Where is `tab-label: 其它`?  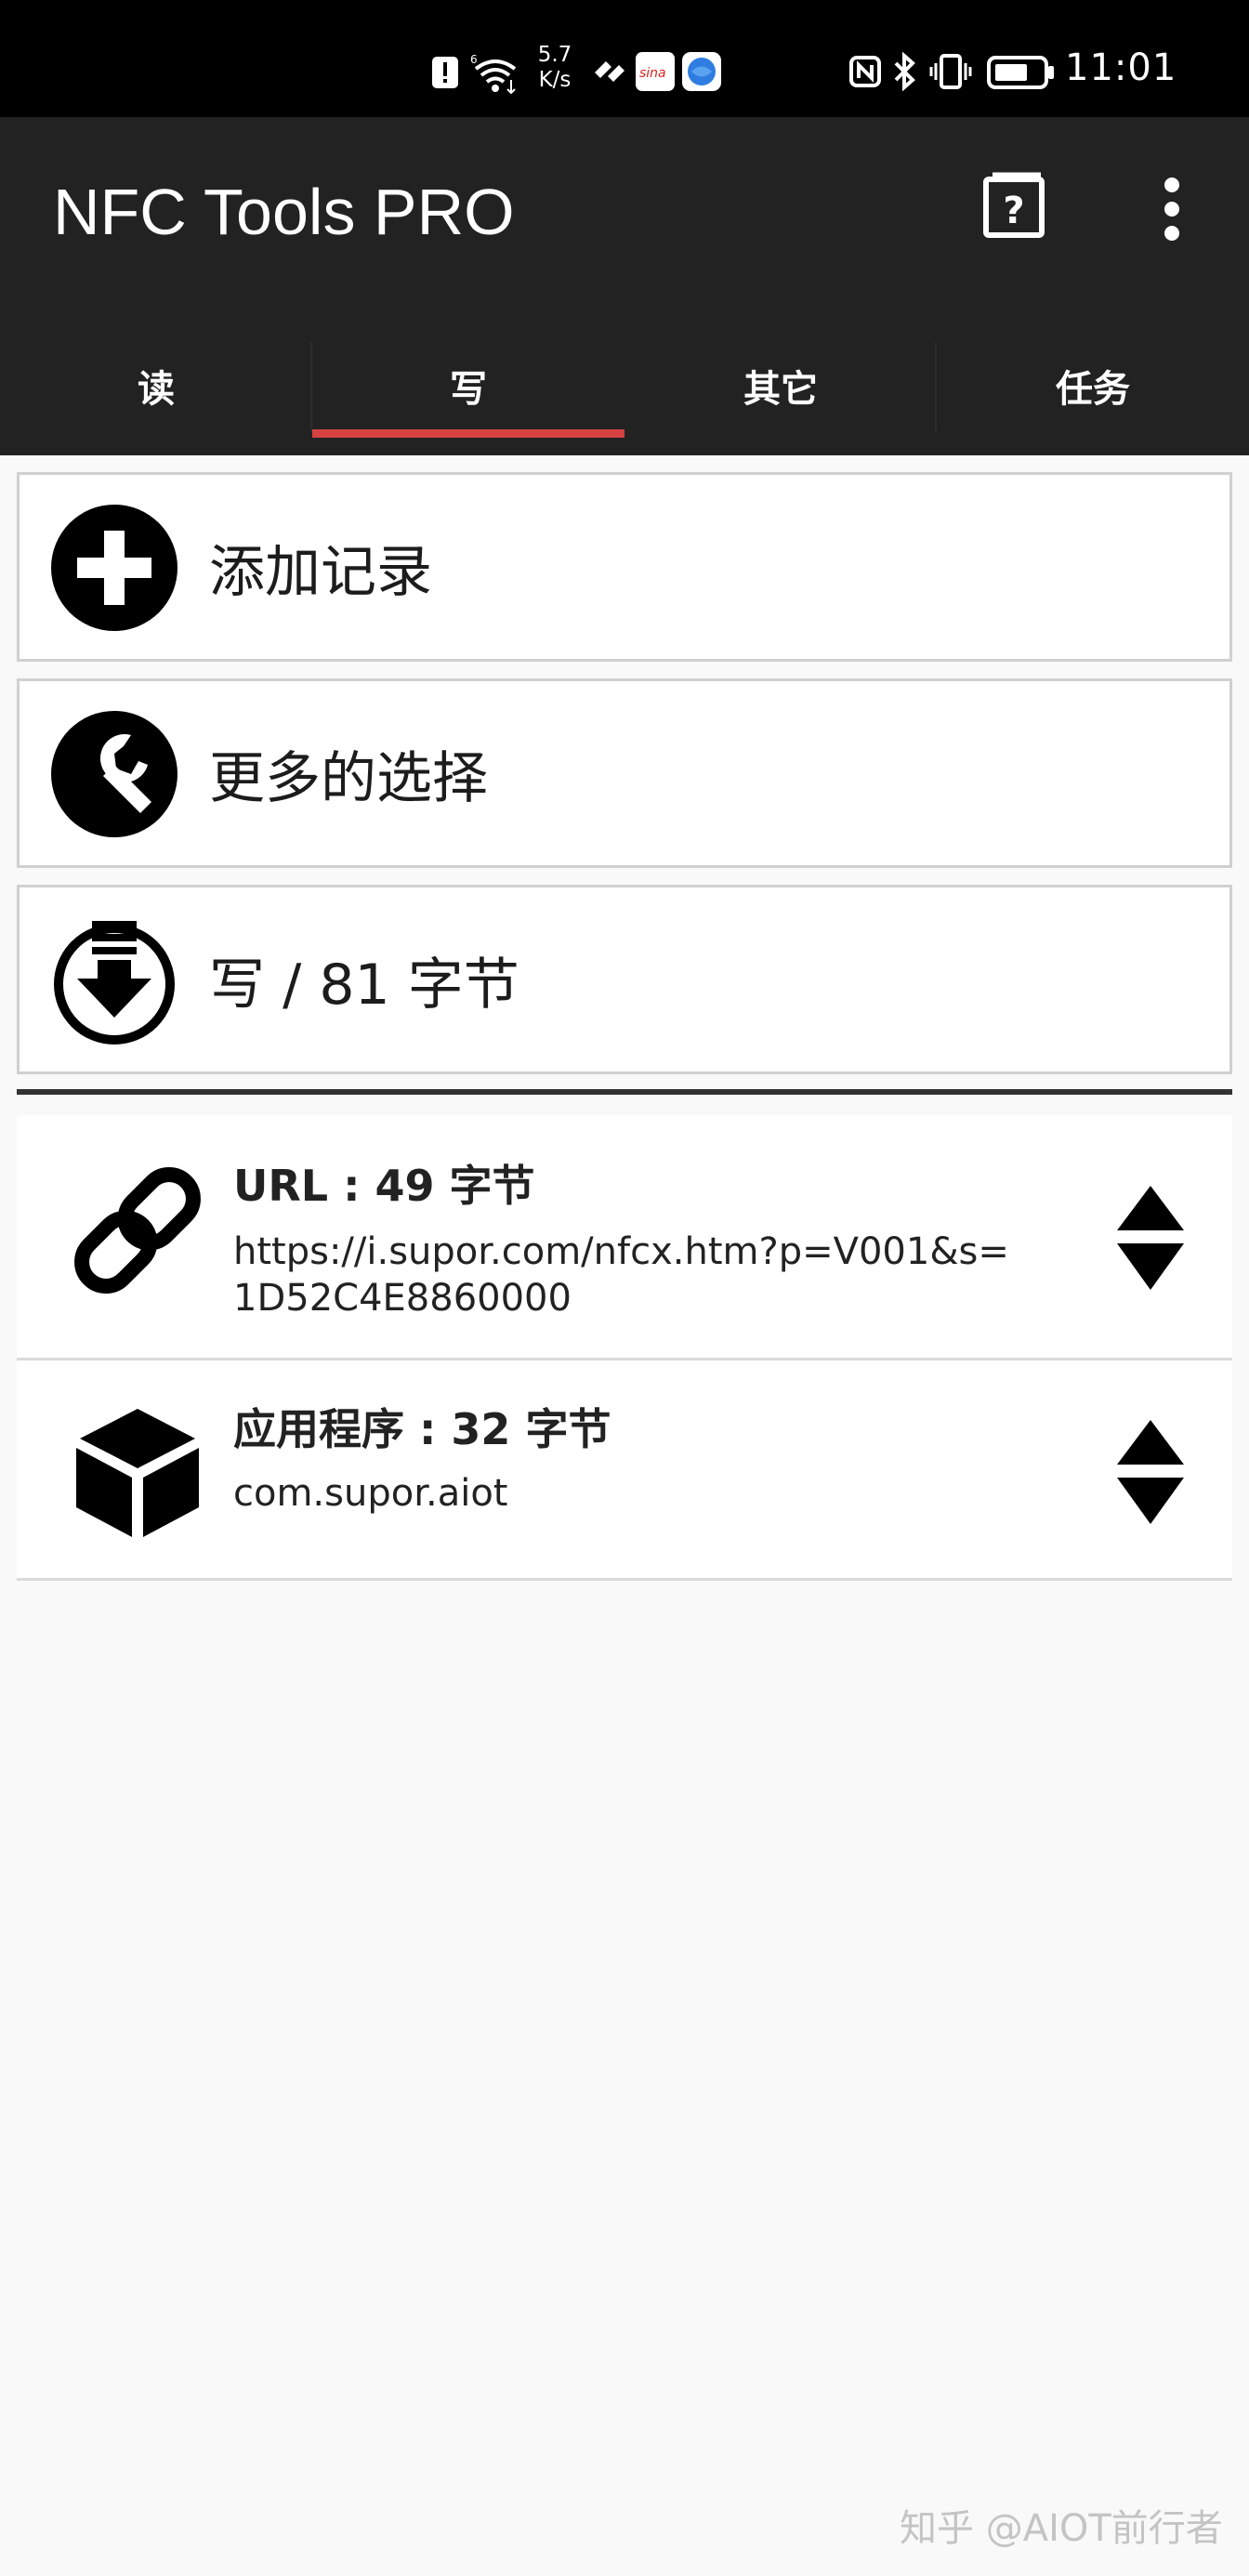 tab-label: 其它 is located at coordinates (780, 389).